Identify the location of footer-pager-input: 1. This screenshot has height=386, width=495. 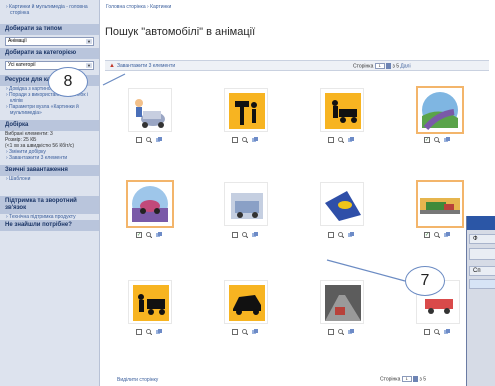
(406, 379).